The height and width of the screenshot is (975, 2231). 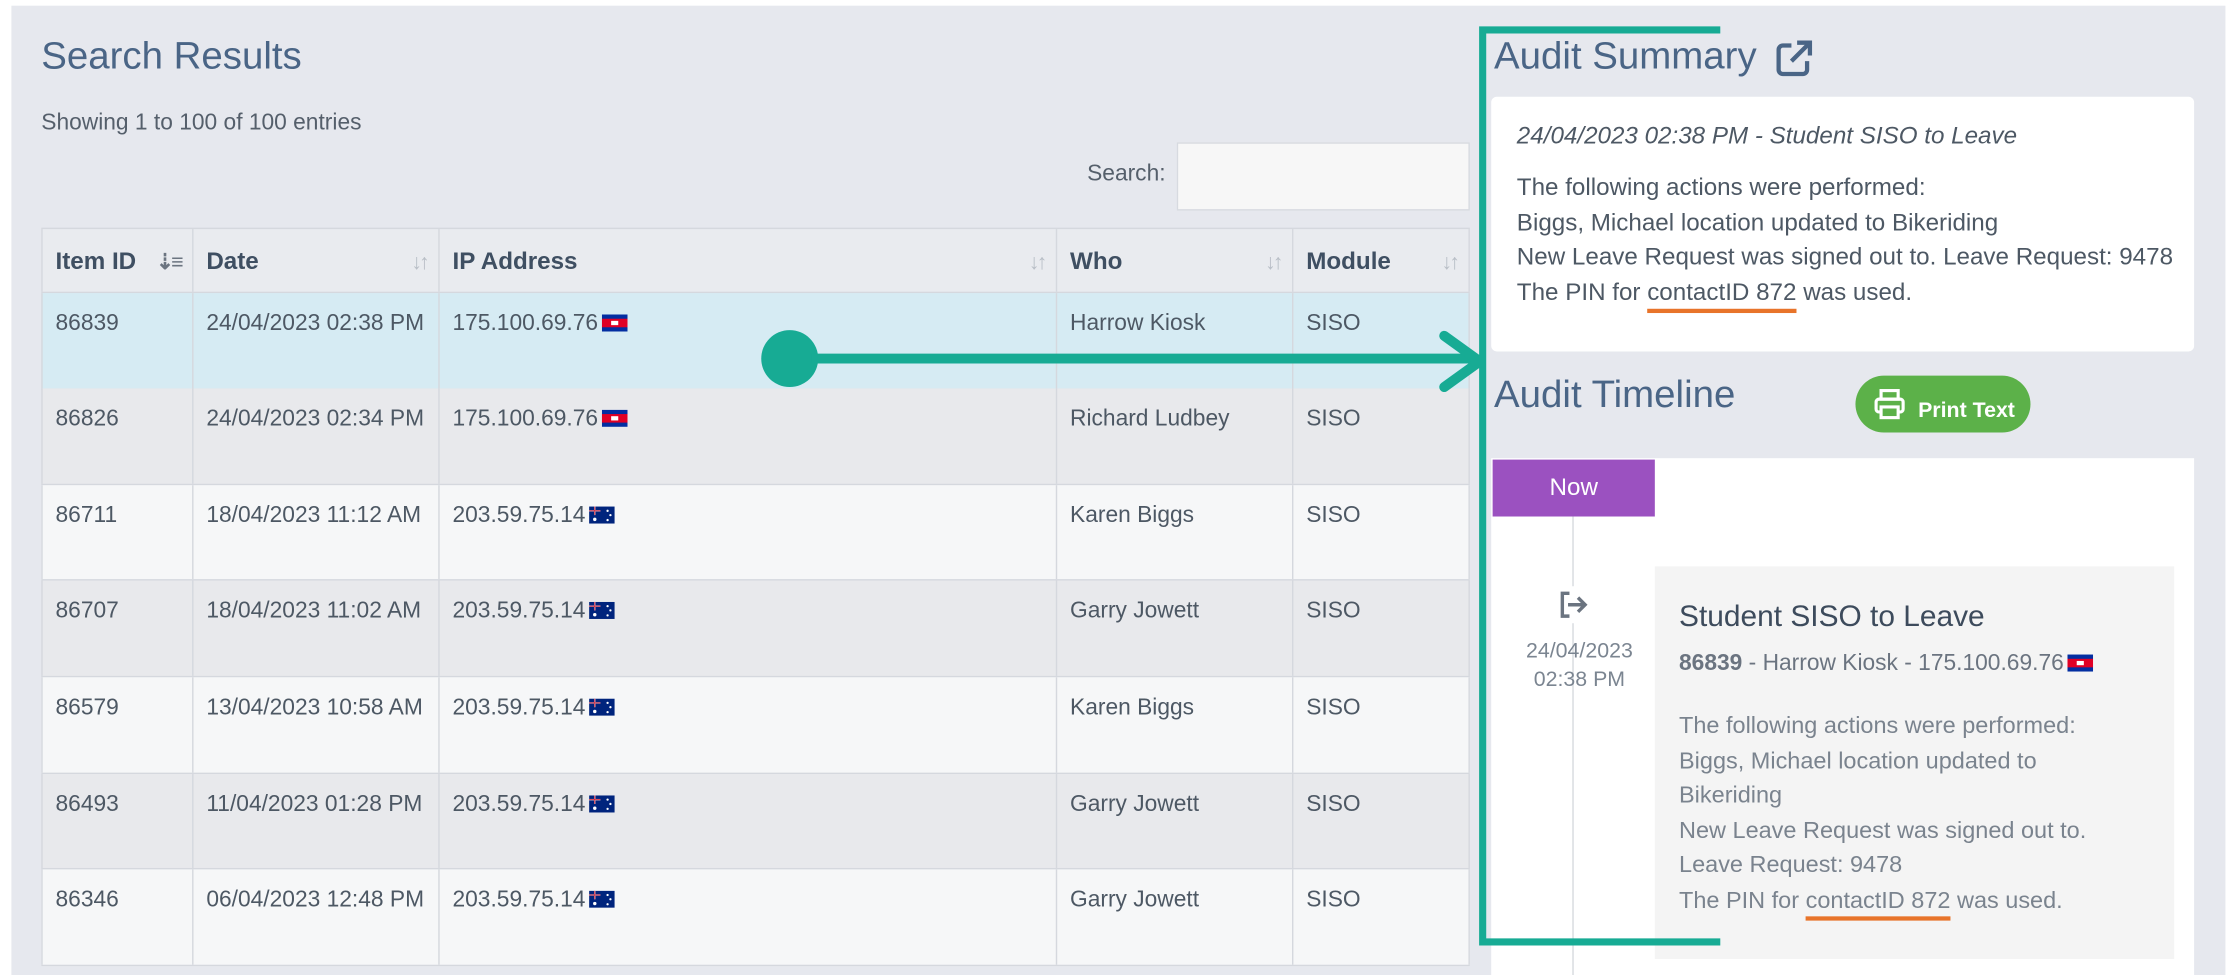 What do you see at coordinates (1096, 261) in the screenshot?
I see `column-label: Who` at bounding box center [1096, 261].